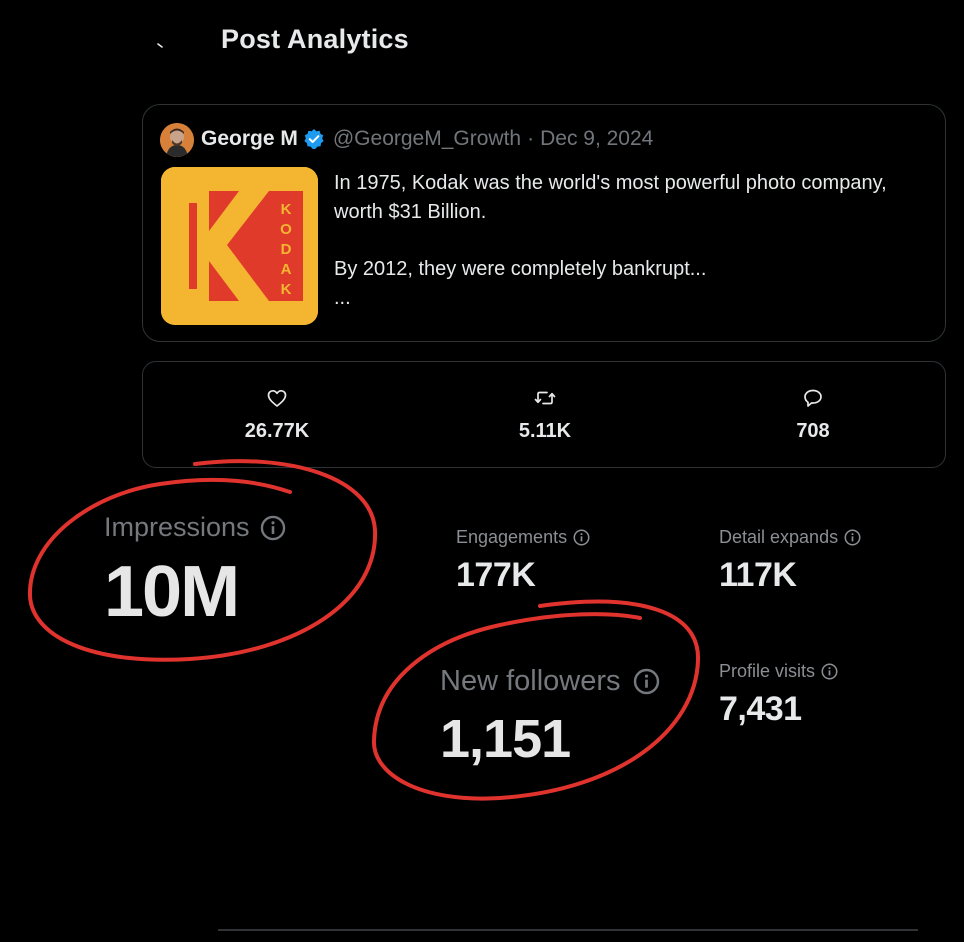  I want to click on heart-icon, so click(277, 398).